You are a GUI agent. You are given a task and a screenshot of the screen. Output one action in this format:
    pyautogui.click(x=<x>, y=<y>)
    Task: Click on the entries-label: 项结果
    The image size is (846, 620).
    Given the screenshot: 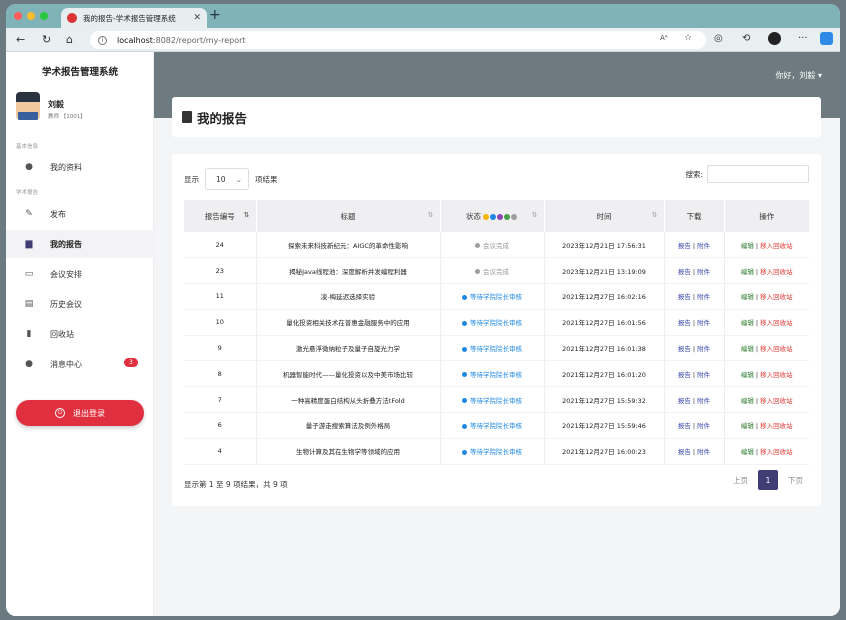 What is the action you would take?
    pyautogui.click(x=266, y=179)
    